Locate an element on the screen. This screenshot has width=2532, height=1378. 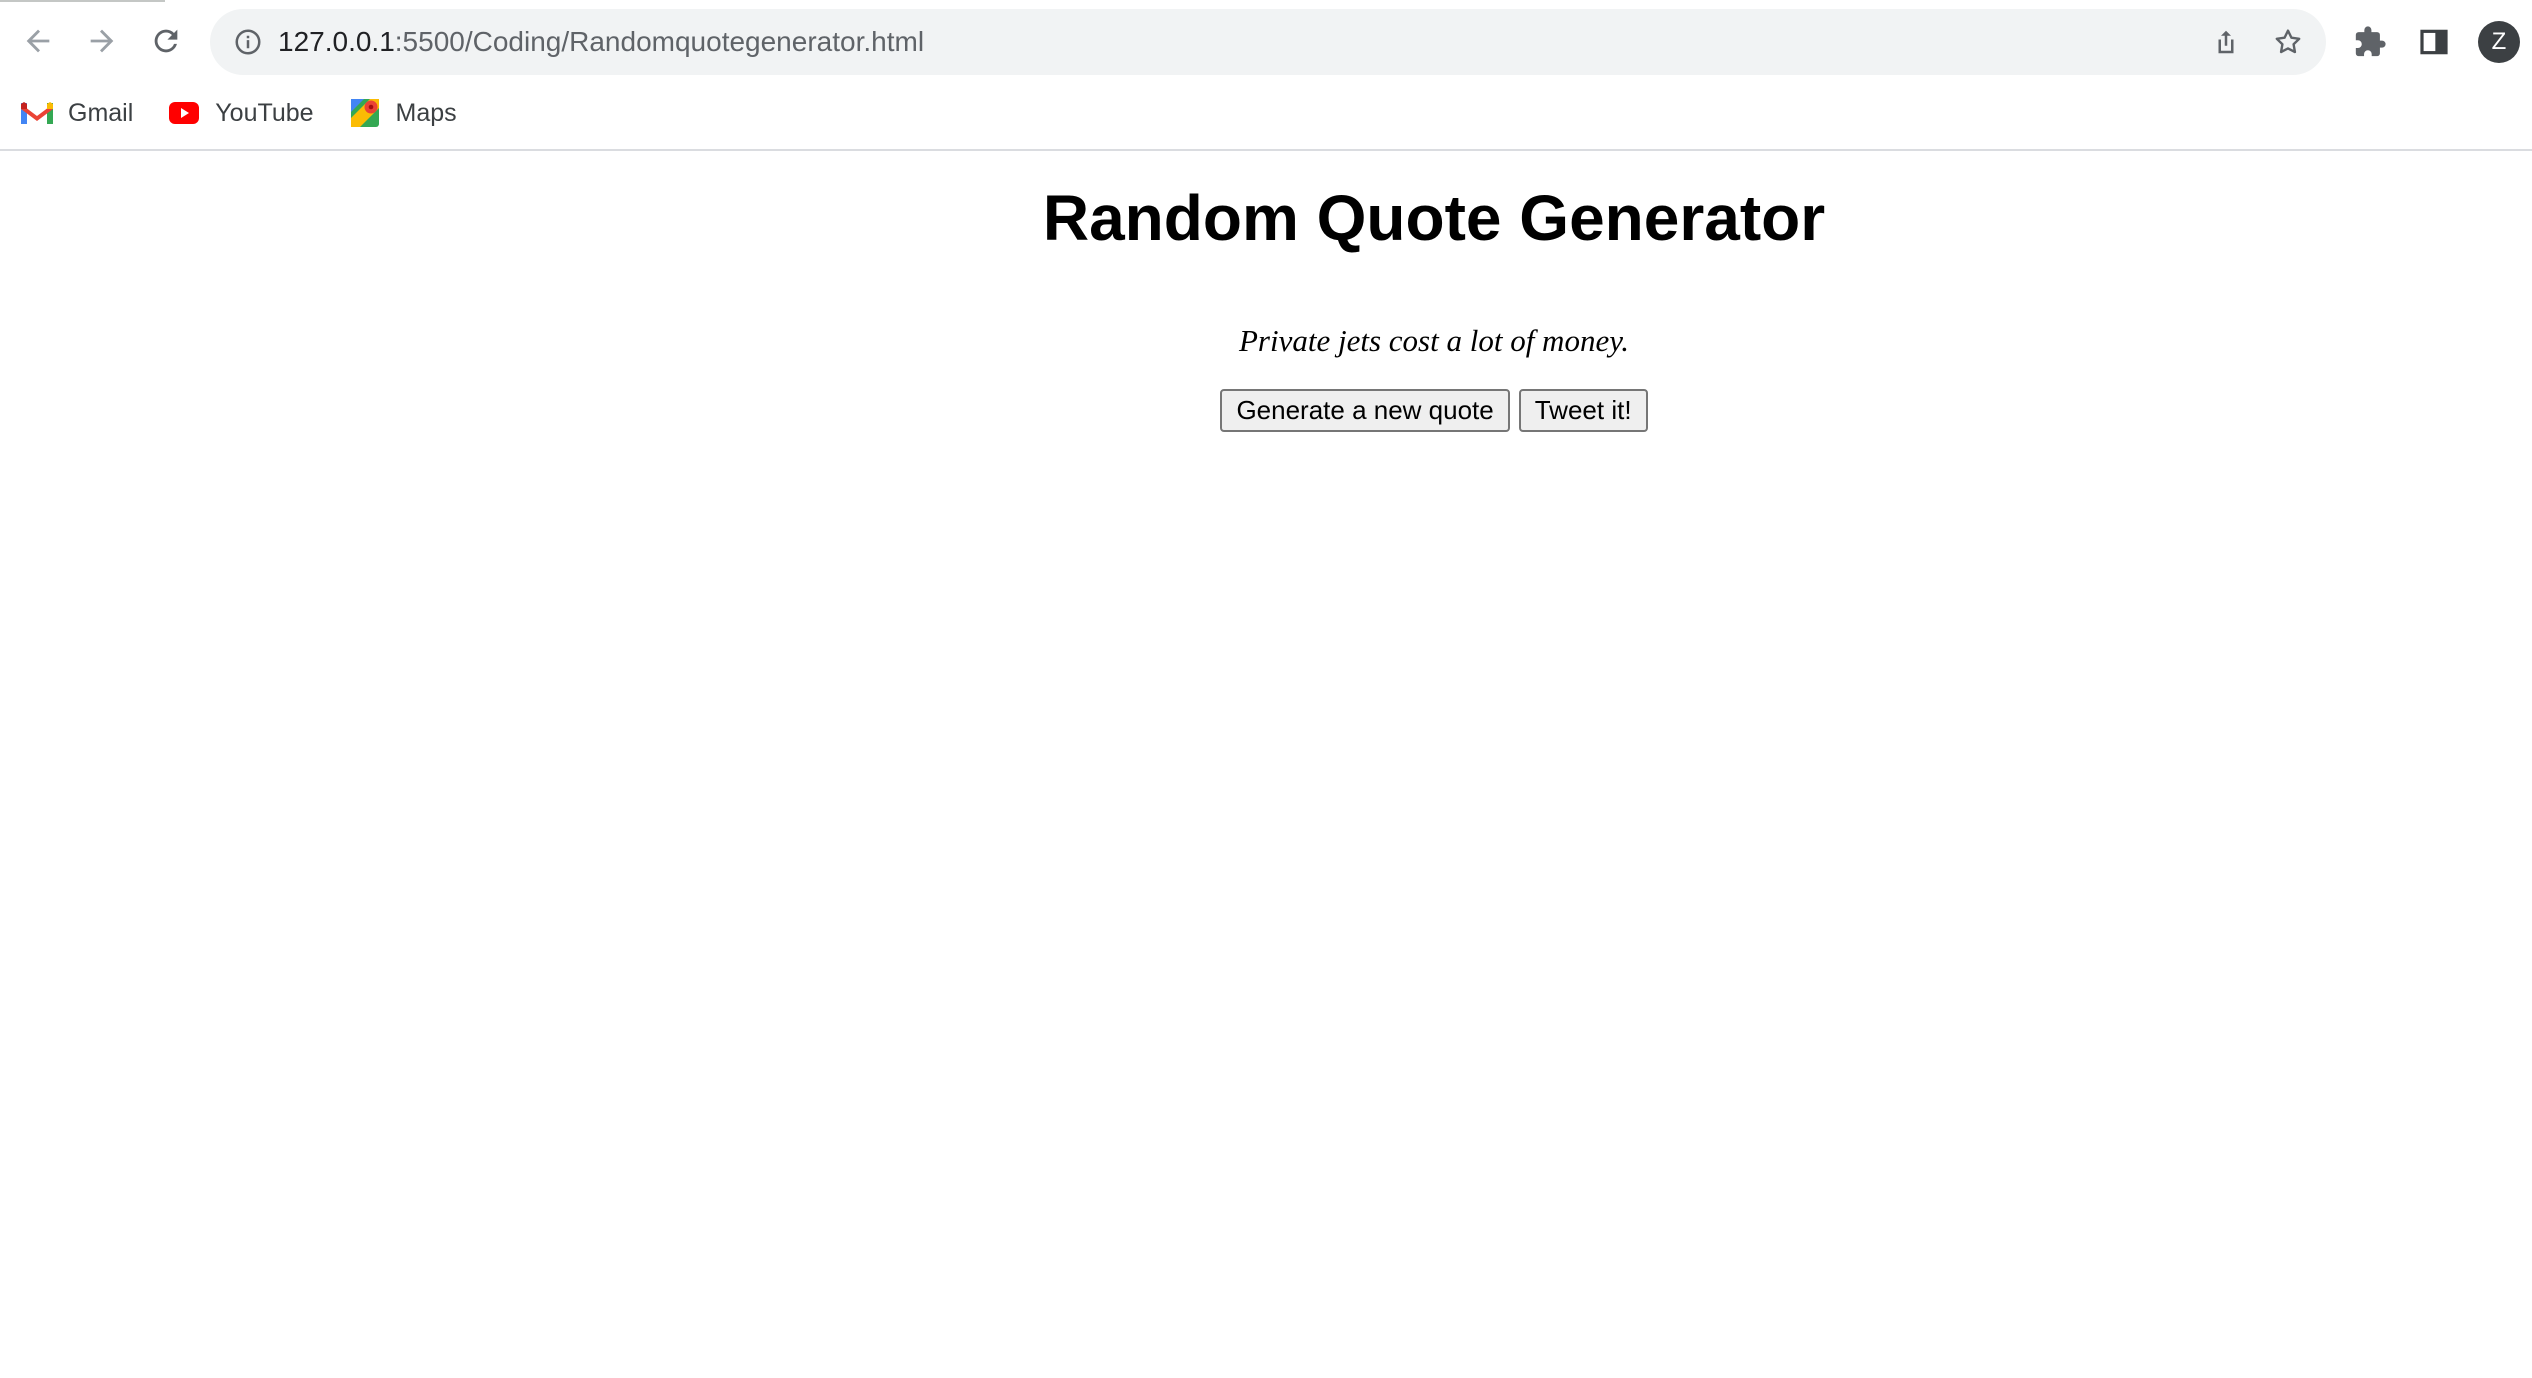
bookmark-label: Gmail is located at coordinates (101, 112).